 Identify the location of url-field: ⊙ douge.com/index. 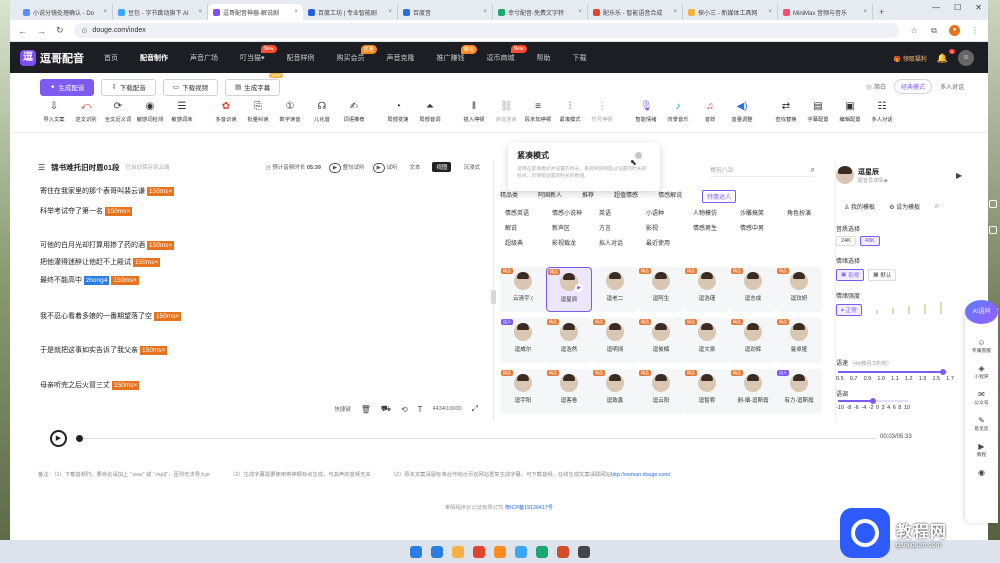
(486, 30).